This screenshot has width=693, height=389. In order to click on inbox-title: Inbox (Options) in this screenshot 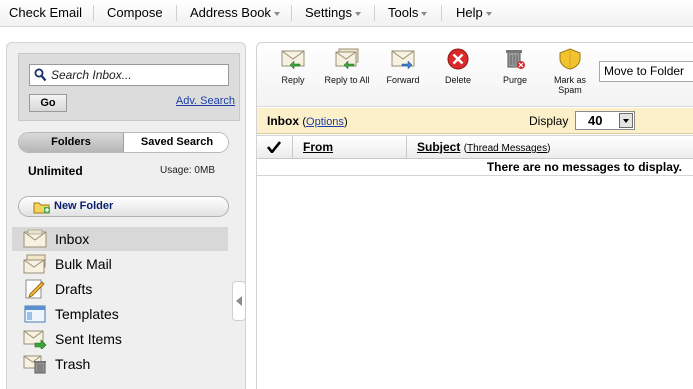, I will do `click(307, 121)`.